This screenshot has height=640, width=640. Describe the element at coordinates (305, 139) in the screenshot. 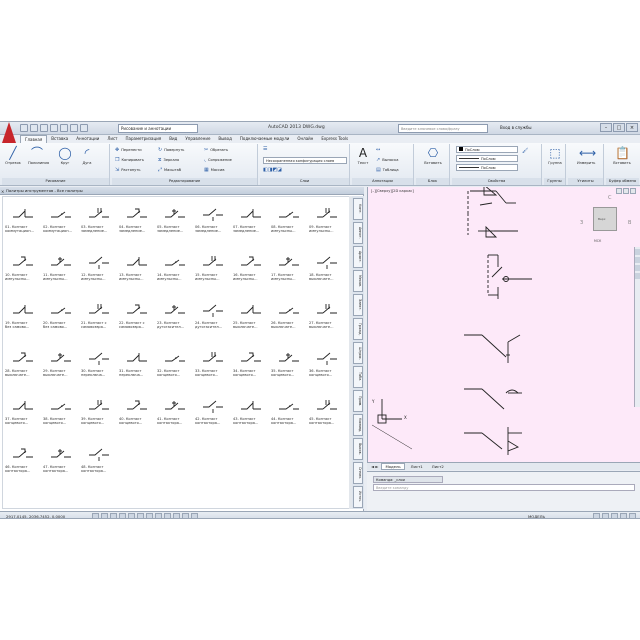

I see `tab-online: Онлайн` at that location.